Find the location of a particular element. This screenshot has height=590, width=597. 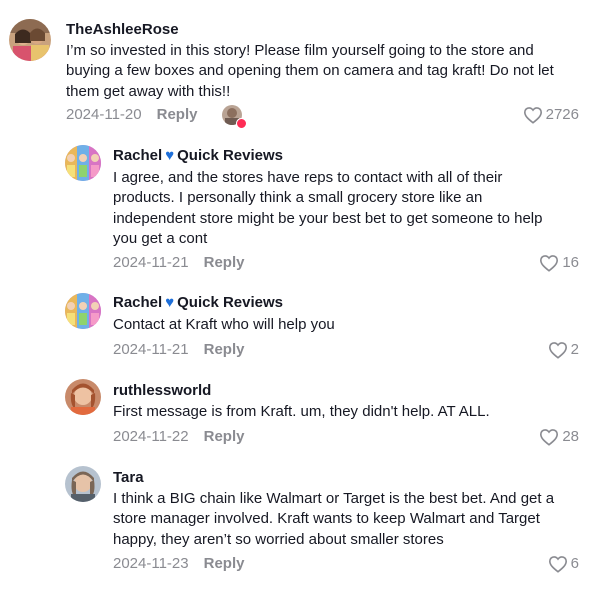

comment-username: TheAshleeRose is located at coordinates (122, 30).